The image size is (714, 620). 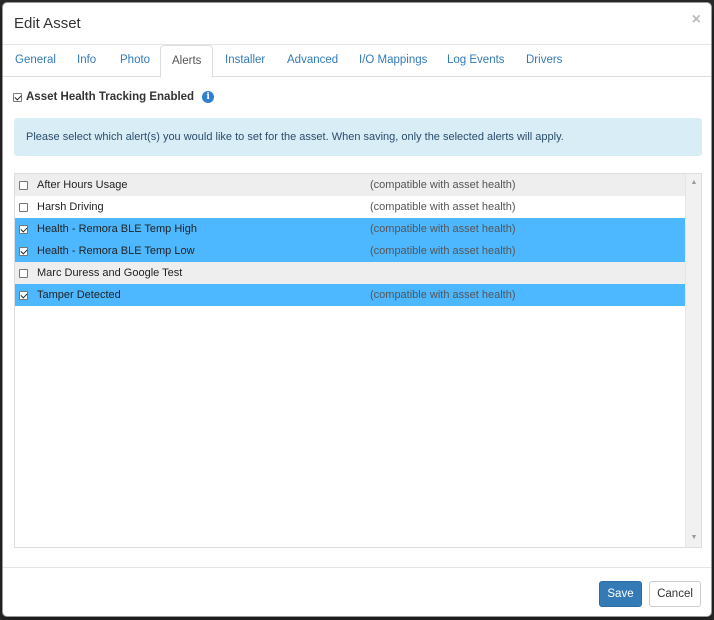 I want to click on info-circle-icon: i, so click(x=208, y=97).